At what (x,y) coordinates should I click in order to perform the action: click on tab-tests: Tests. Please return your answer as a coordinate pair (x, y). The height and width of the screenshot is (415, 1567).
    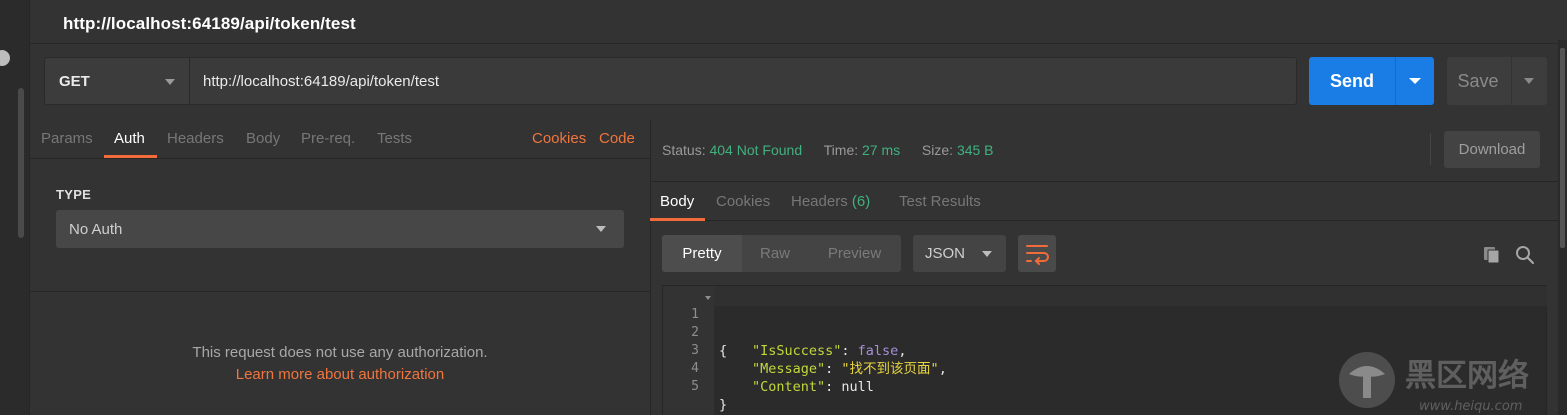
    Looking at the image, I should click on (394, 138).